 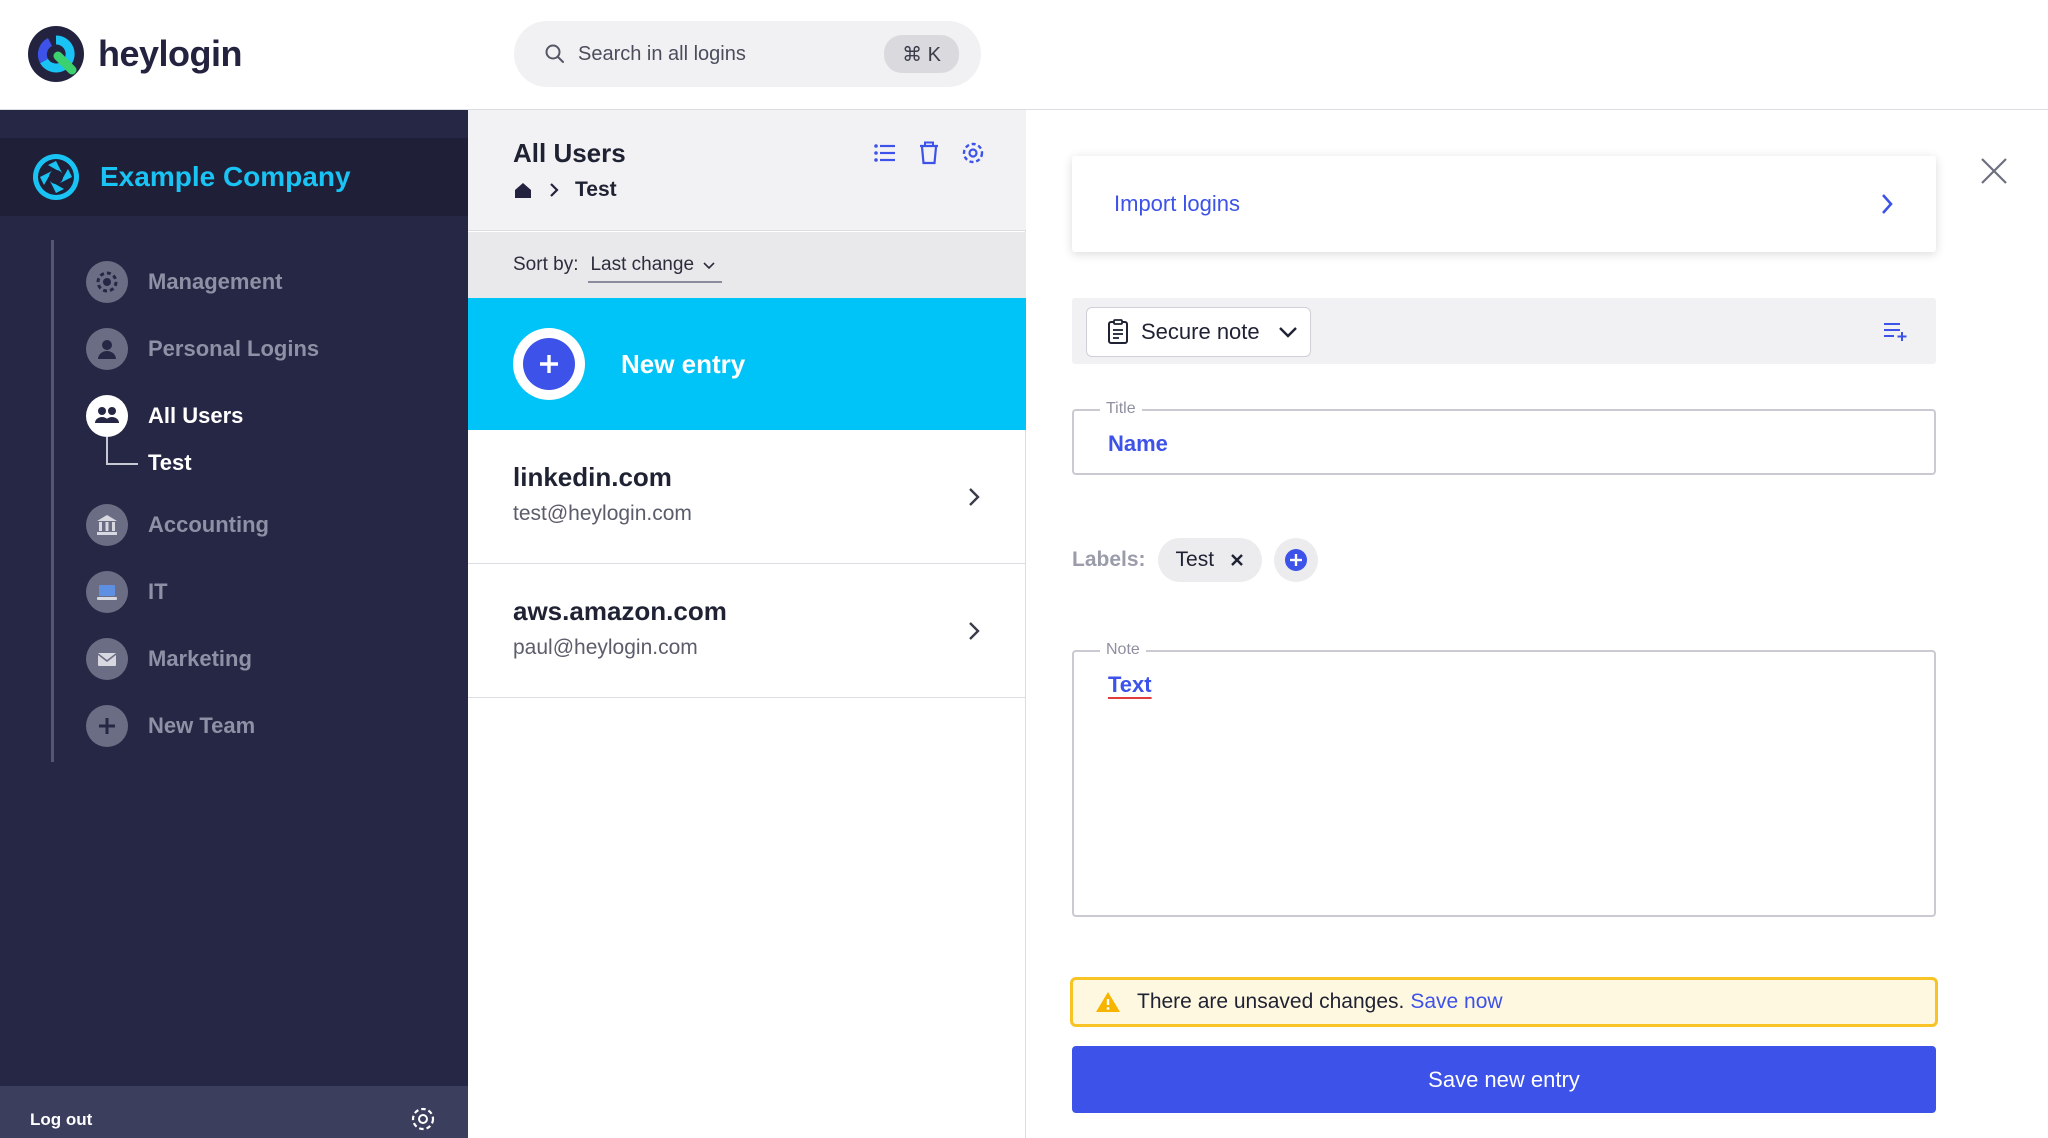 I want to click on label-chip-text: Test, so click(x=1195, y=559).